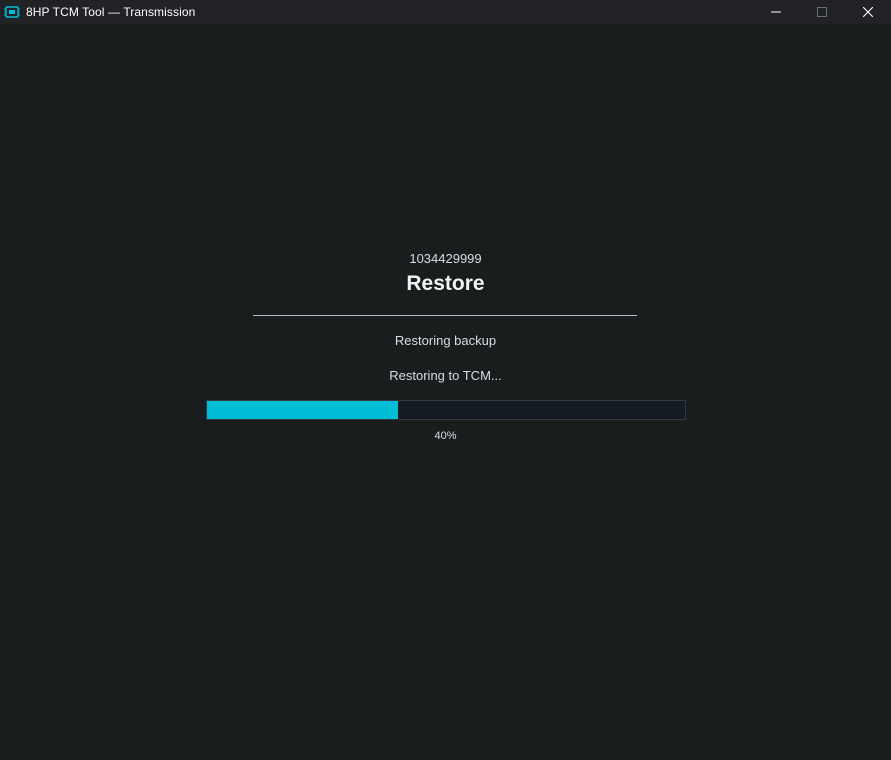 The image size is (891, 760). What do you see at coordinates (445, 283) in the screenshot?
I see `page-title: Restore` at bounding box center [445, 283].